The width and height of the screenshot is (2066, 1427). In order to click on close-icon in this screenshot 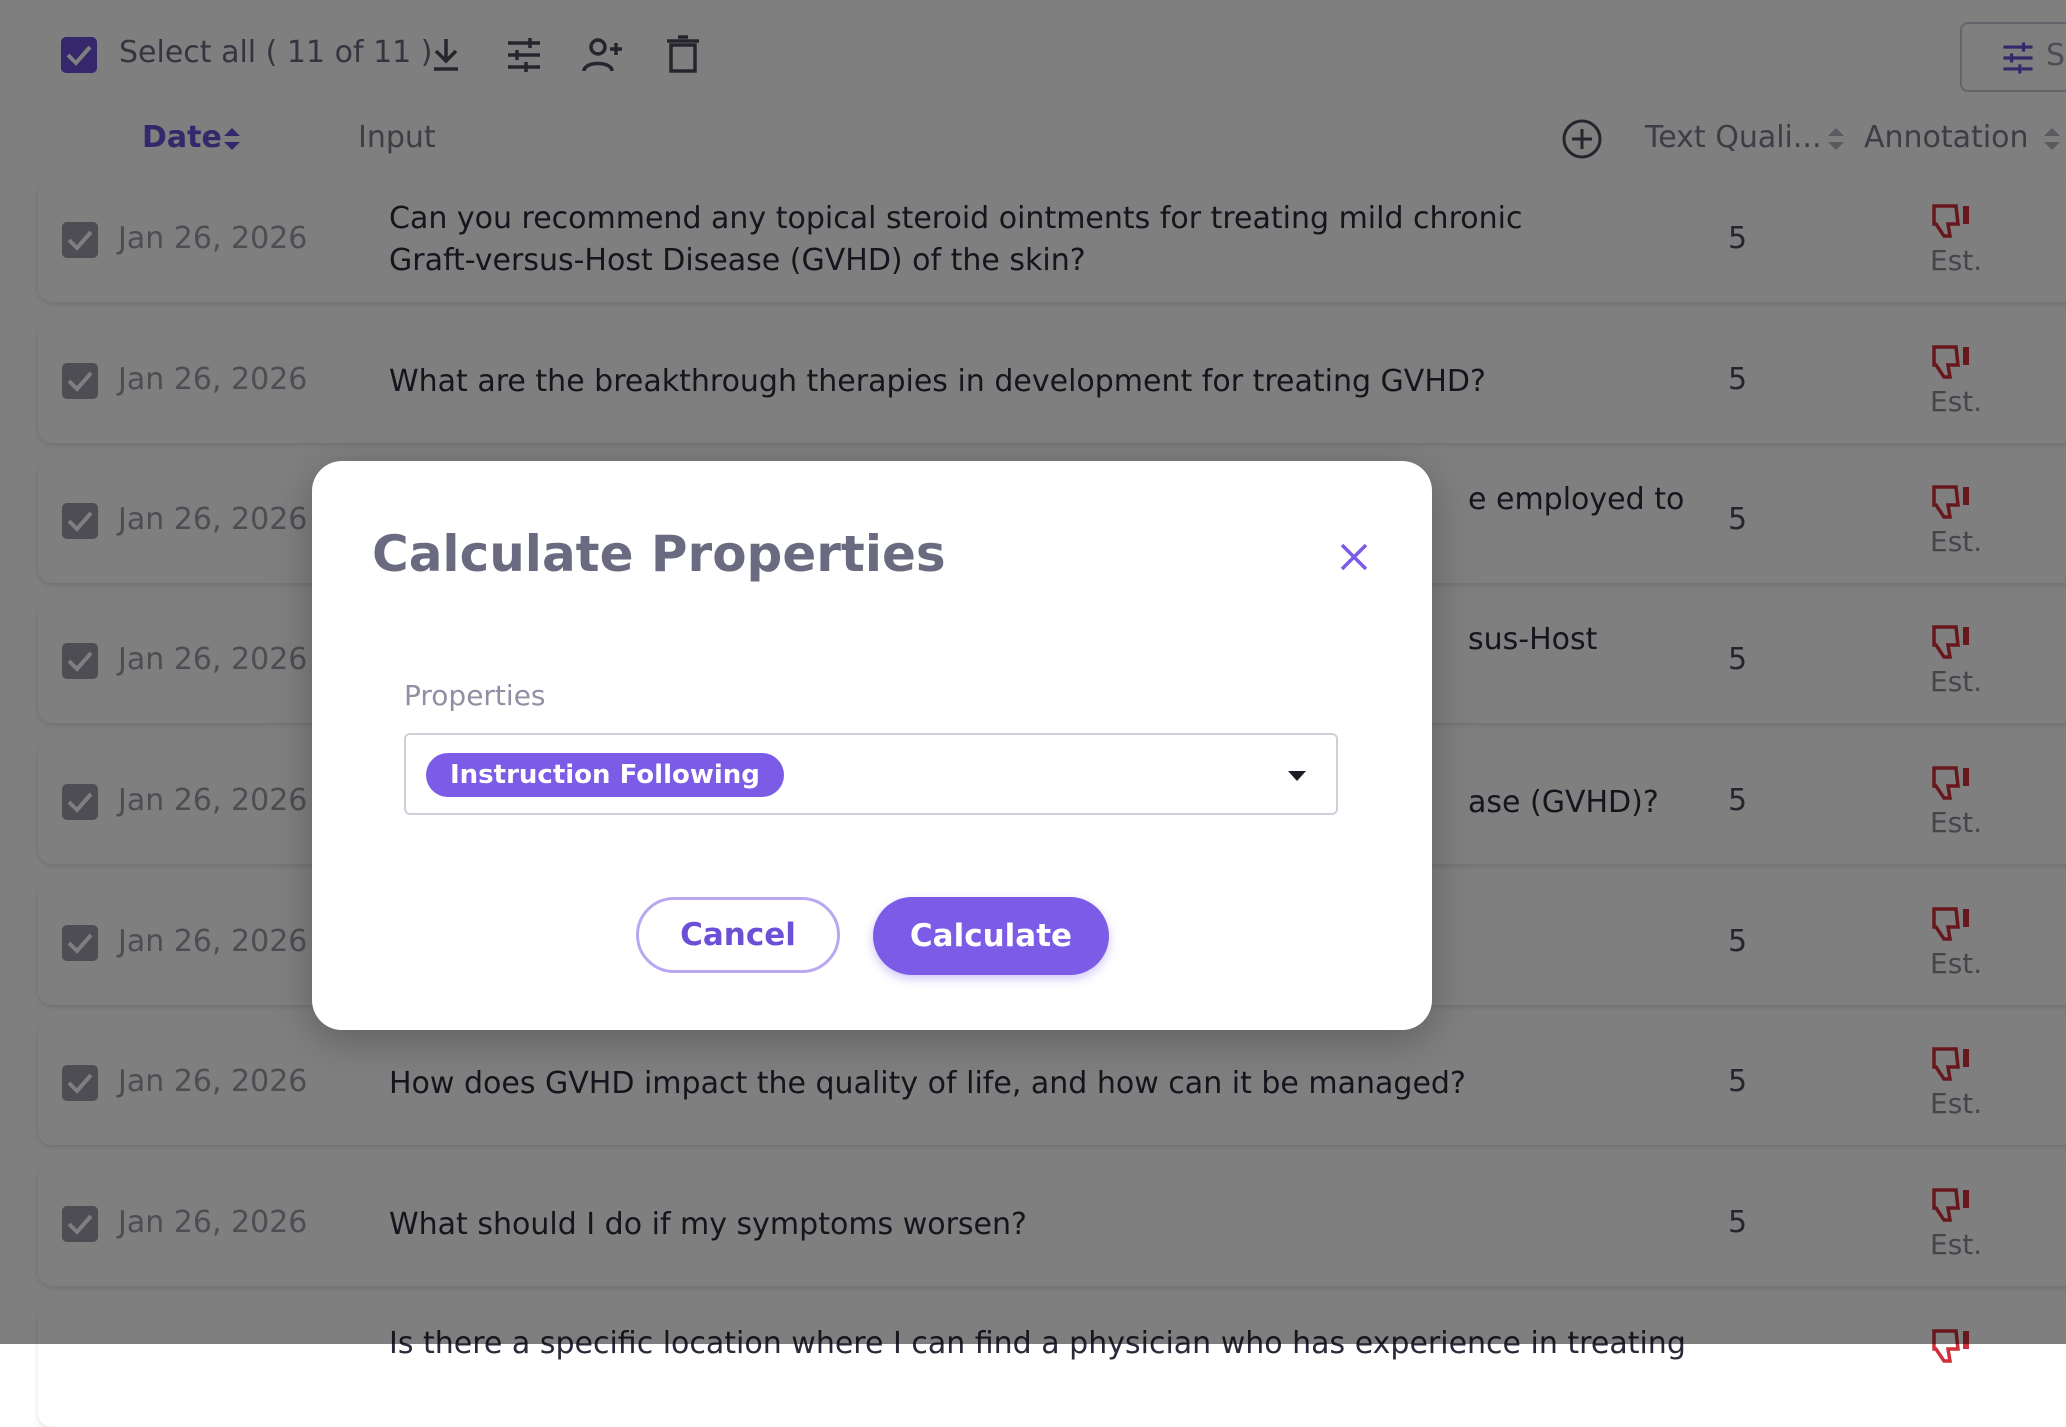, I will do `click(1354, 557)`.